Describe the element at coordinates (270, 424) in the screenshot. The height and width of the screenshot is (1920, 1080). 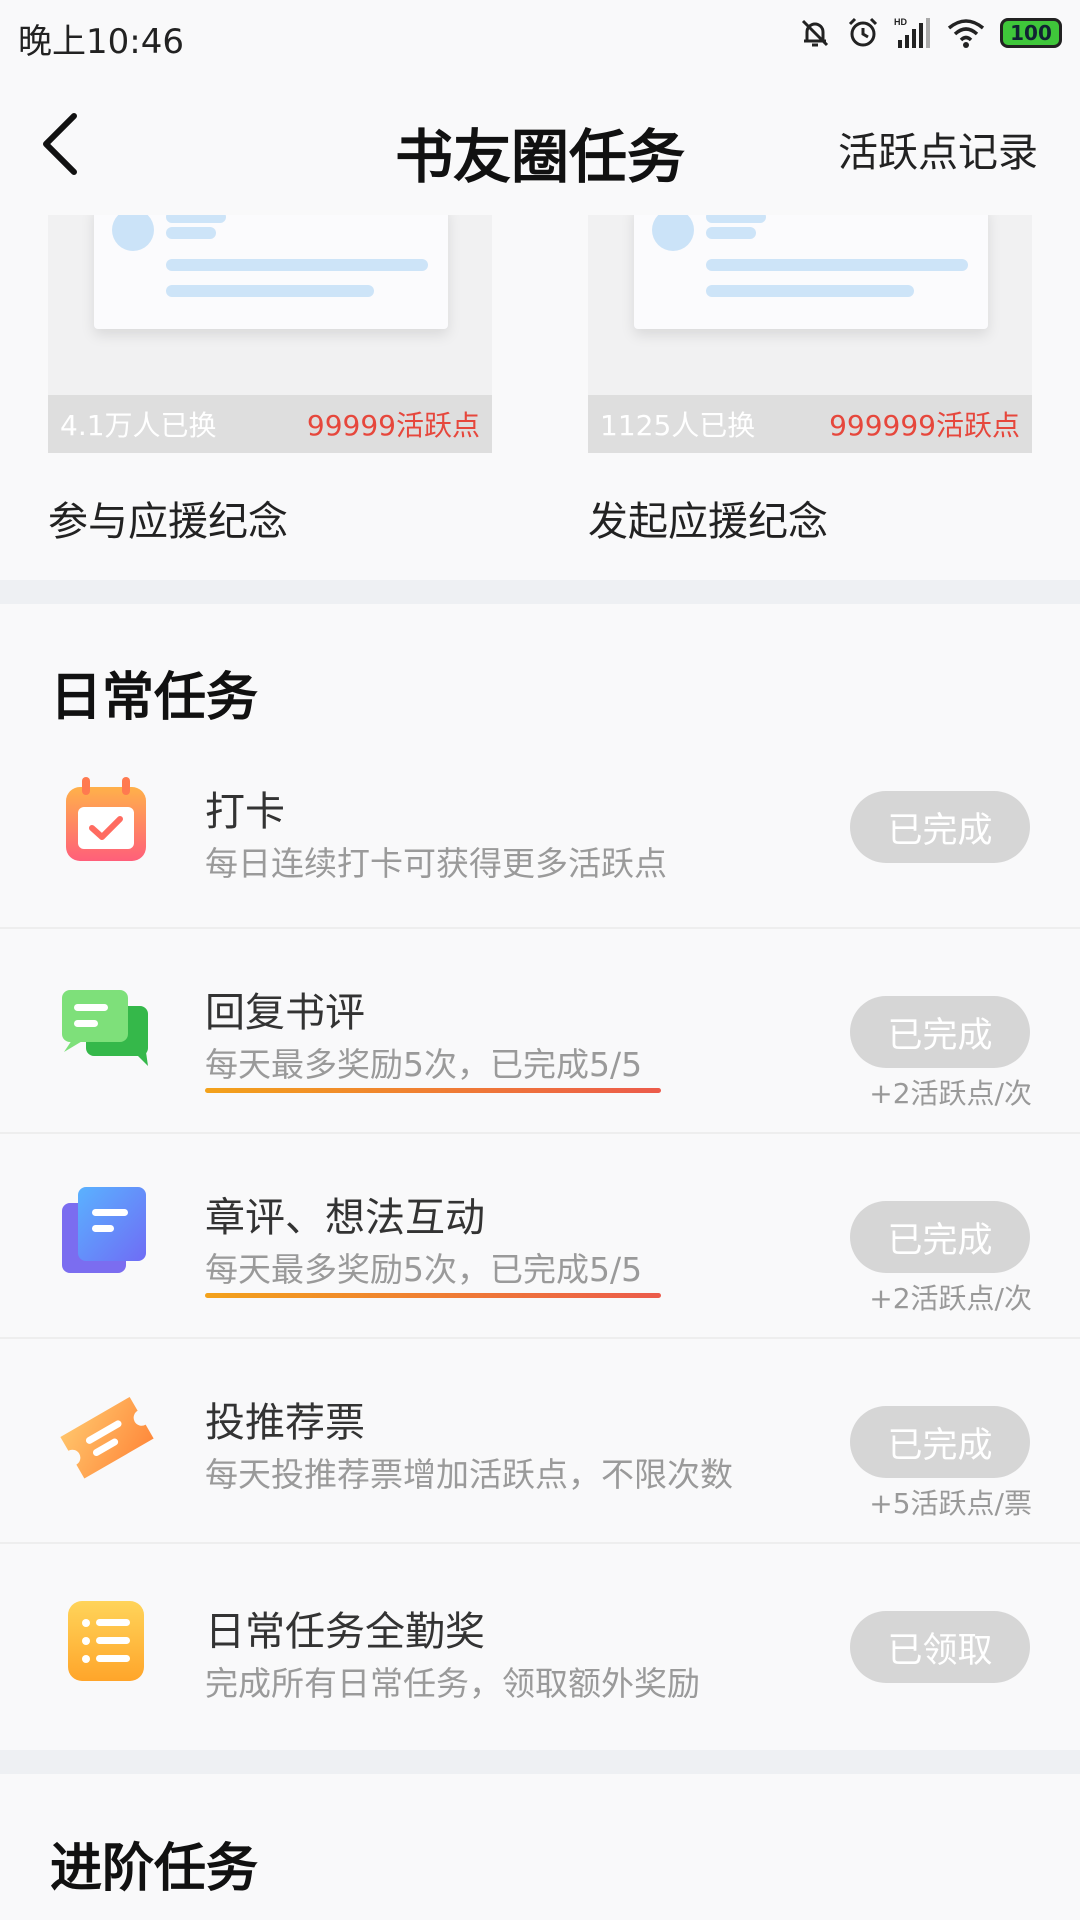
I see `card-info-bar: 4.1万人已换 99999活跃点` at that location.